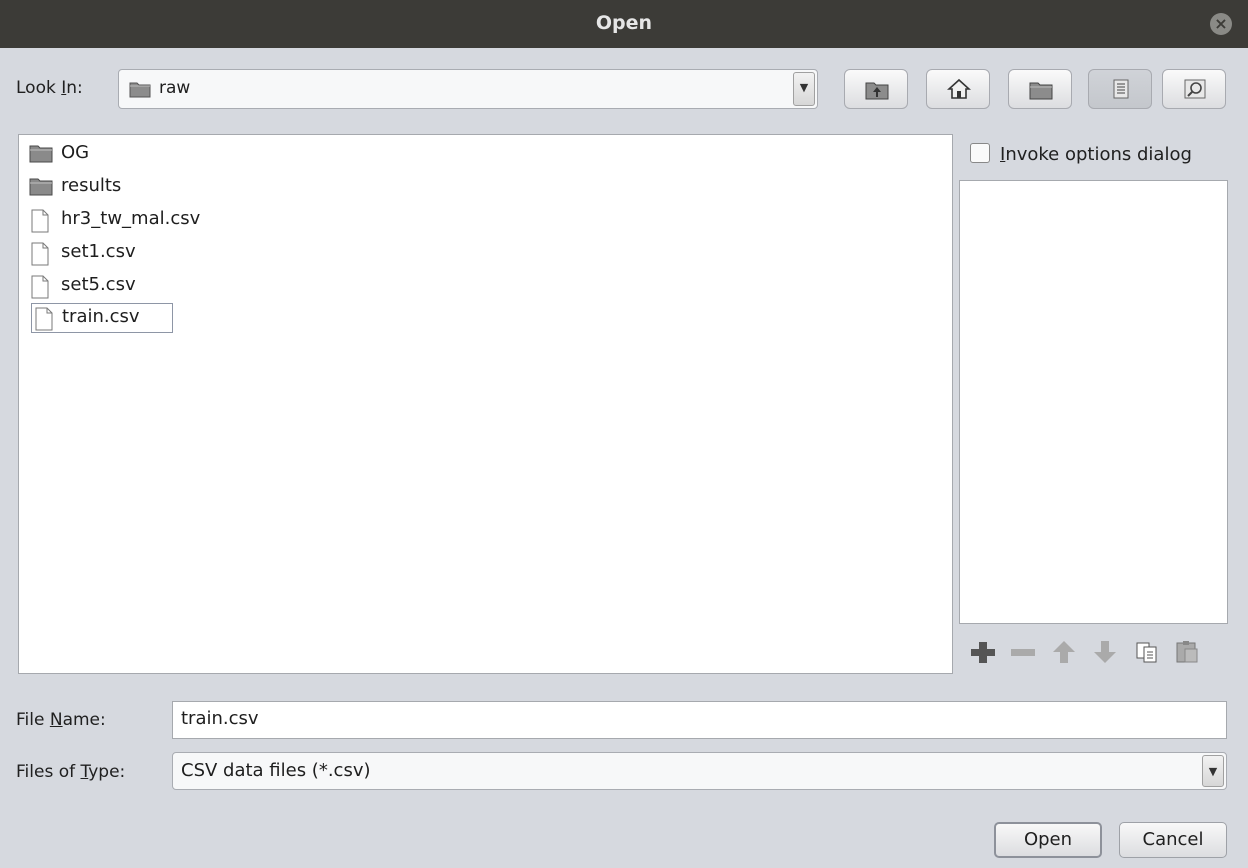  Describe the element at coordinates (220, 718) in the screenshot. I see `file-name-value: train.csv` at that location.